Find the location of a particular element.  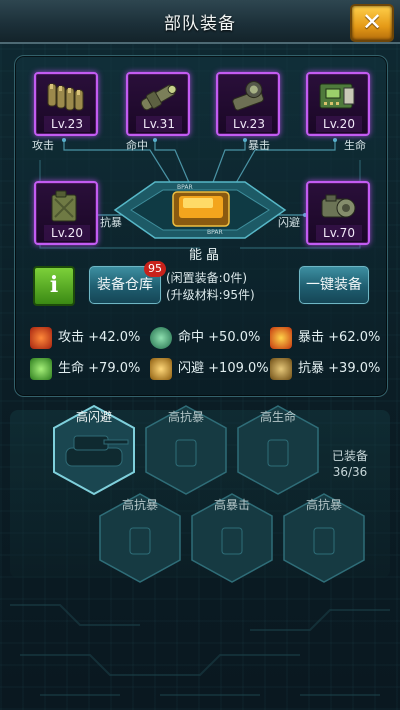

info-icon: i is located at coordinates (54, 285).